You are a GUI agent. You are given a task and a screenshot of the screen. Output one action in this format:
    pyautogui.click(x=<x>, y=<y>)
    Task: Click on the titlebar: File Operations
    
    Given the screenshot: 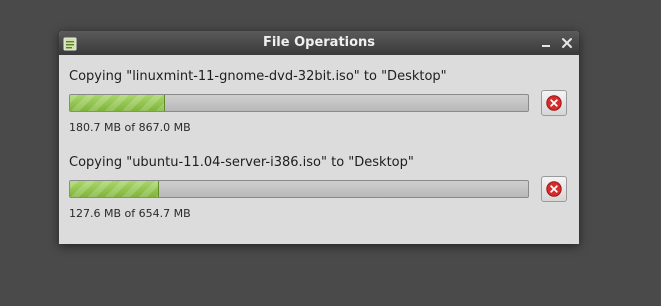 What is the action you would take?
    pyautogui.click(x=319, y=43)
    